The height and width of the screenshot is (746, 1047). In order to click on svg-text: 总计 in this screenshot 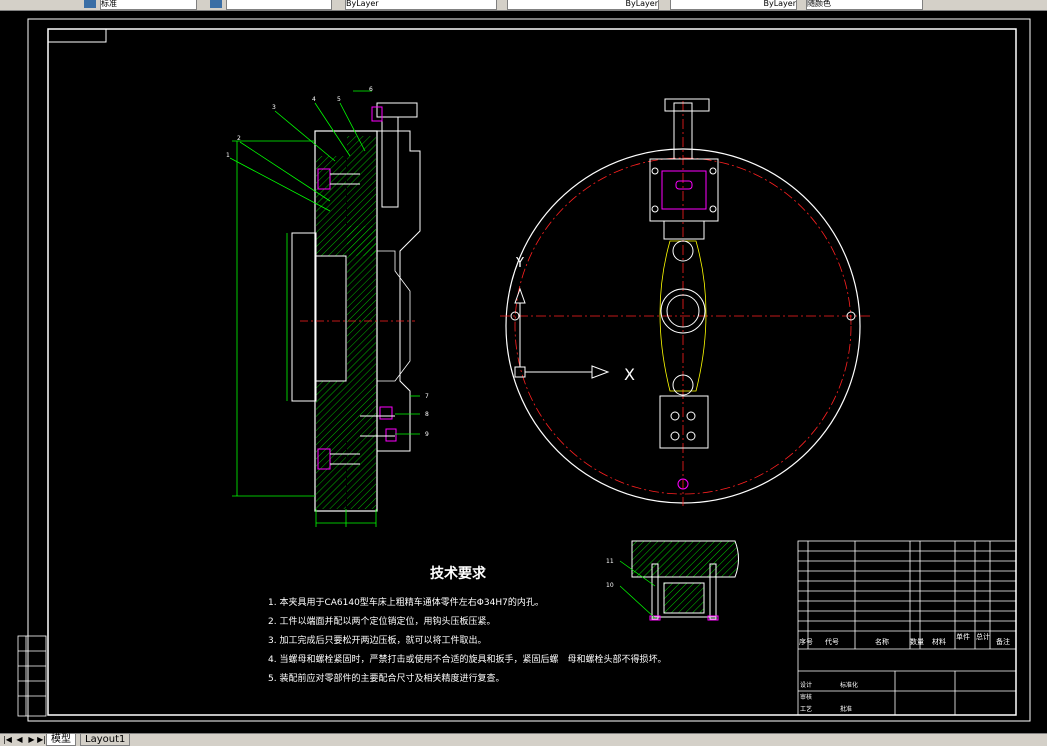, I will do `click(983, 636)`.